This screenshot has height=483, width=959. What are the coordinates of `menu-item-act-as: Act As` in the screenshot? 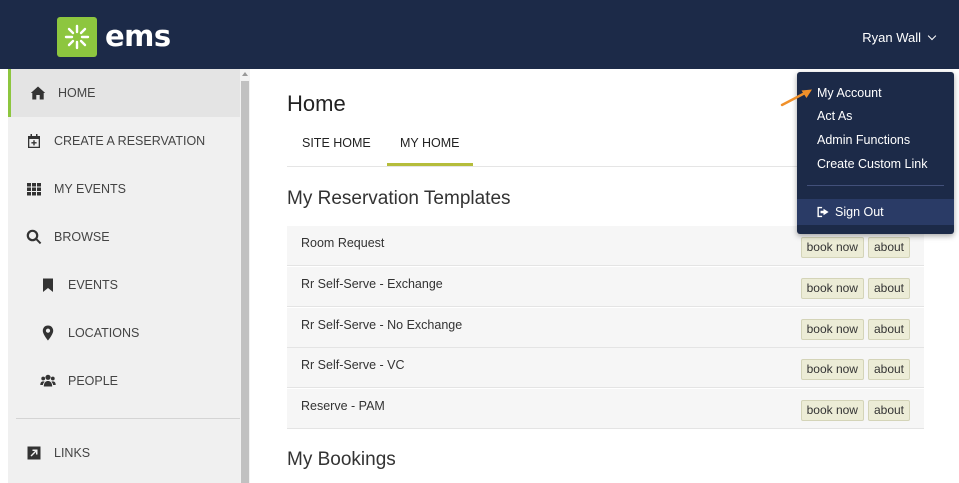 It's located at (834, 116).